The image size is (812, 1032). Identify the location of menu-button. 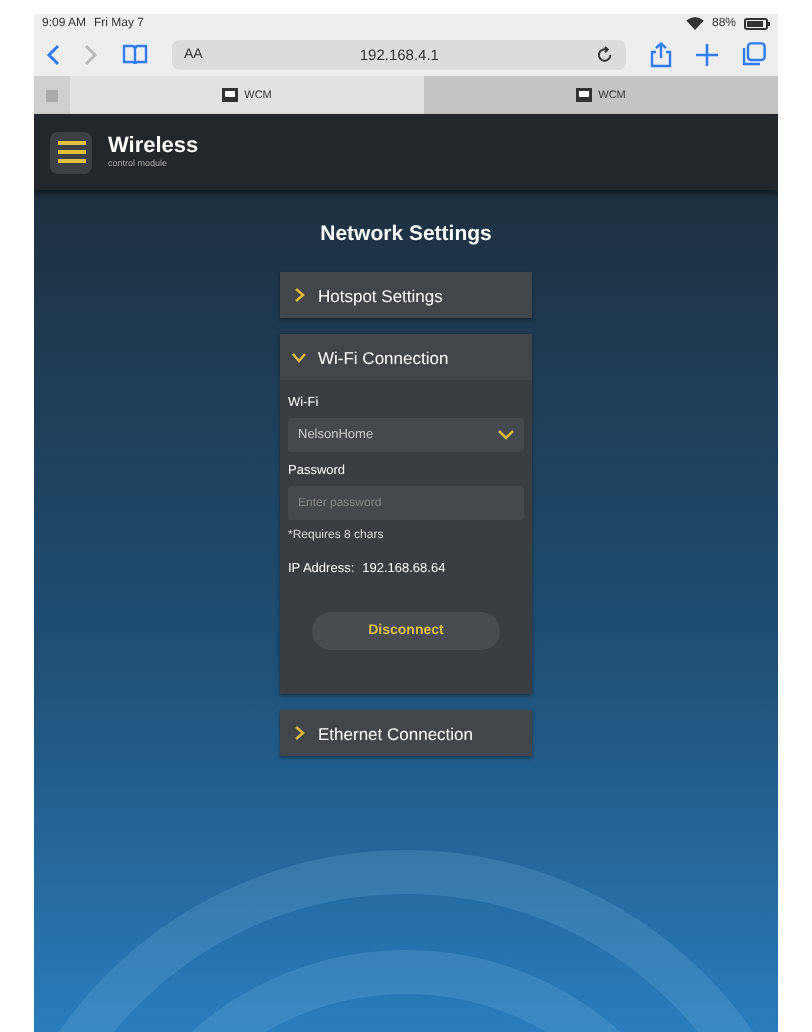
(71, 152).